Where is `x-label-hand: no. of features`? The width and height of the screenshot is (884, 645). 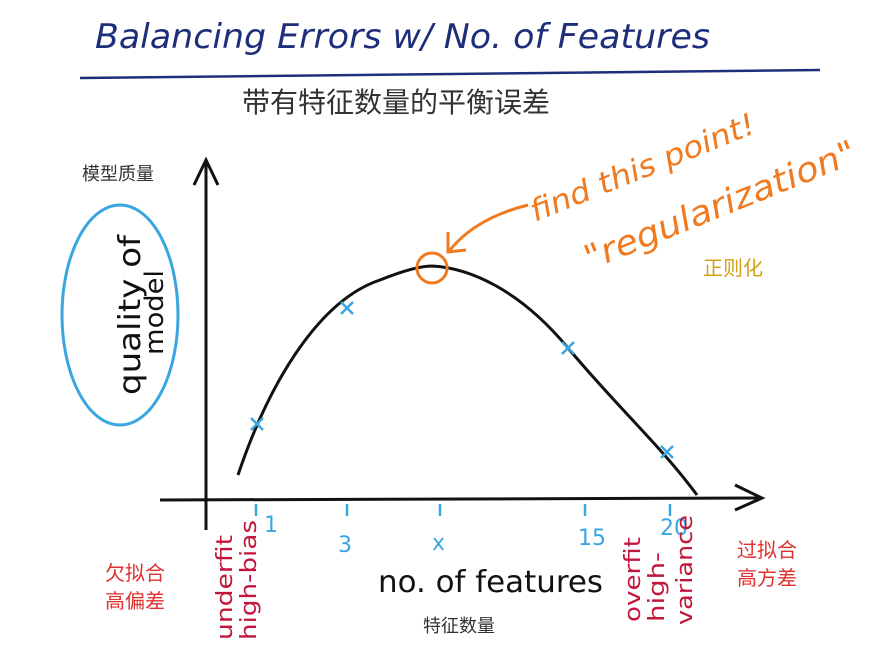 x-label-hand: no. of features is located at coordinates (490, 582).